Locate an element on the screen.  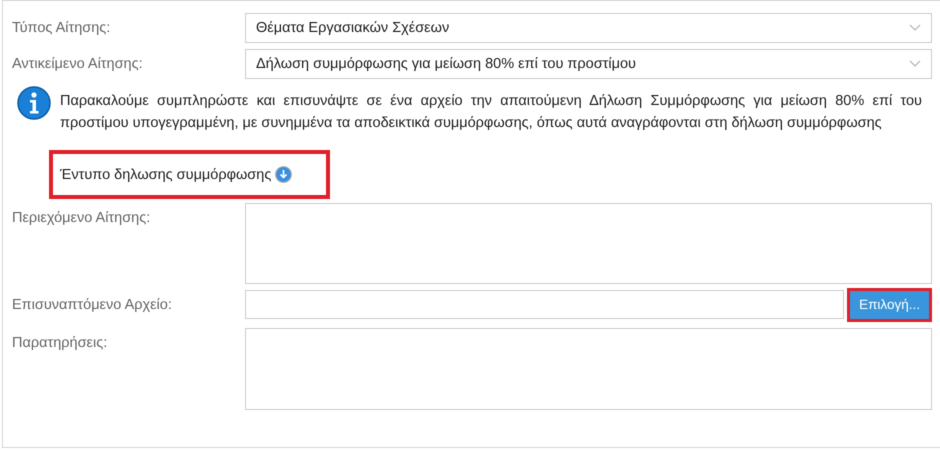
field-label: Παρατηρήσεις: is located at coordinates (60, 342).